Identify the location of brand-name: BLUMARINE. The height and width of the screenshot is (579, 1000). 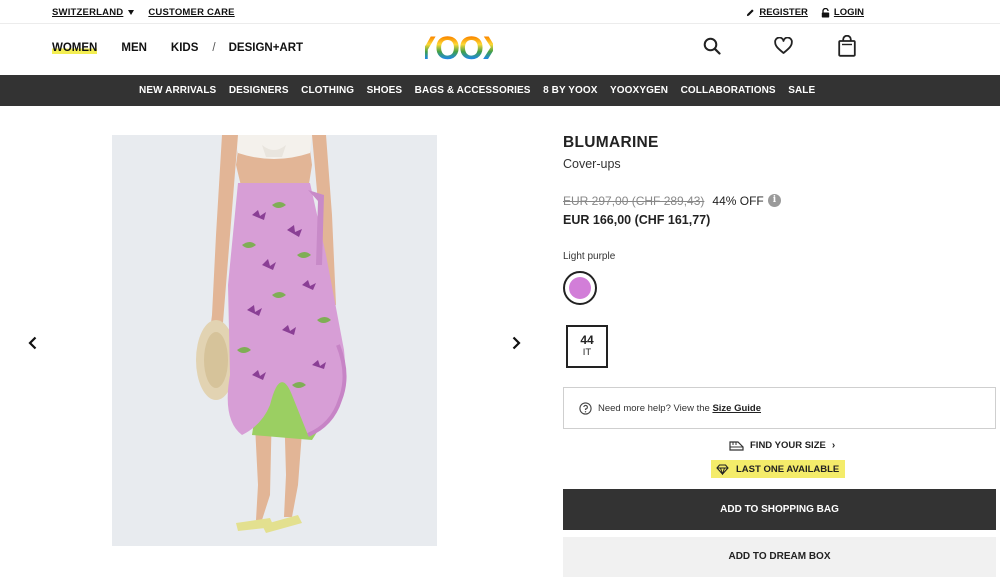
(611, 143).